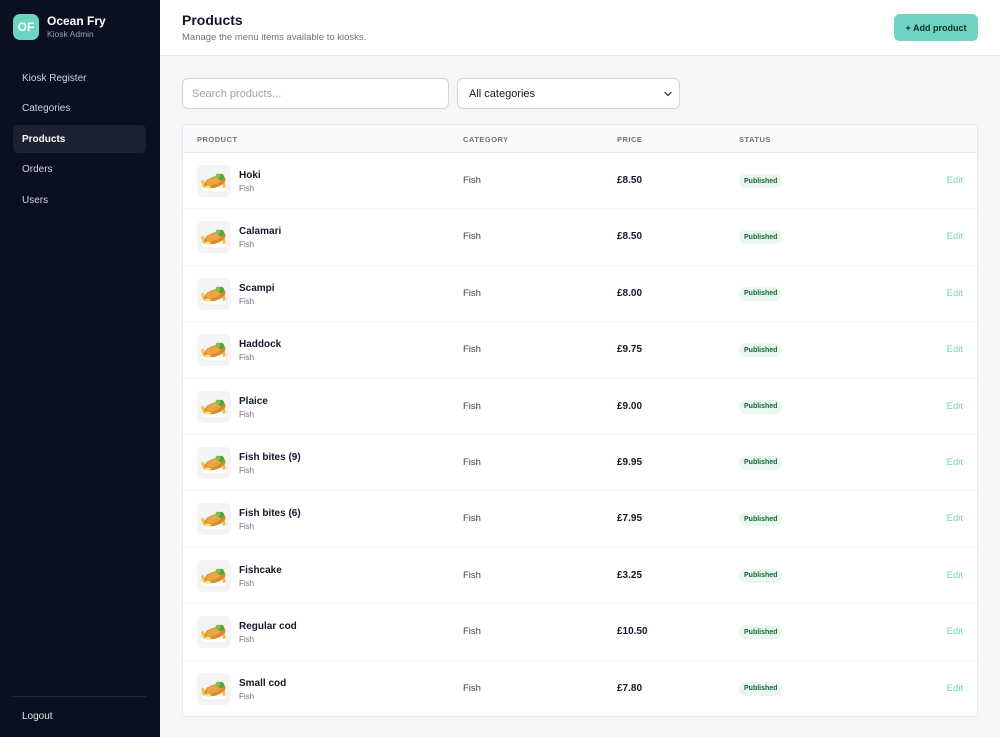  I want to click on table-row: Haddock Fish Fish £9.75 Published Edit, so click(580, 350).